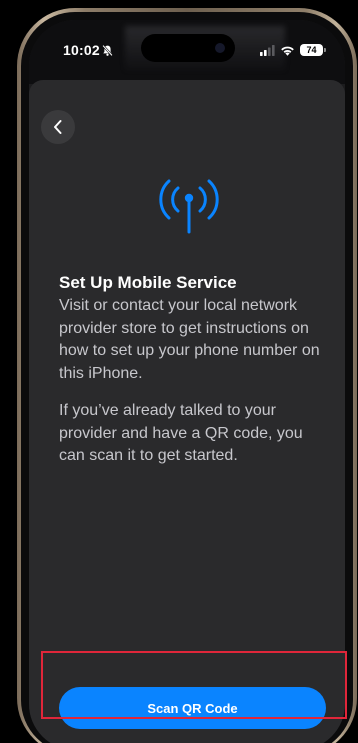 This screenshot has height=743, width=358. I want to click on status-indicators: 74, so click(293, 50).